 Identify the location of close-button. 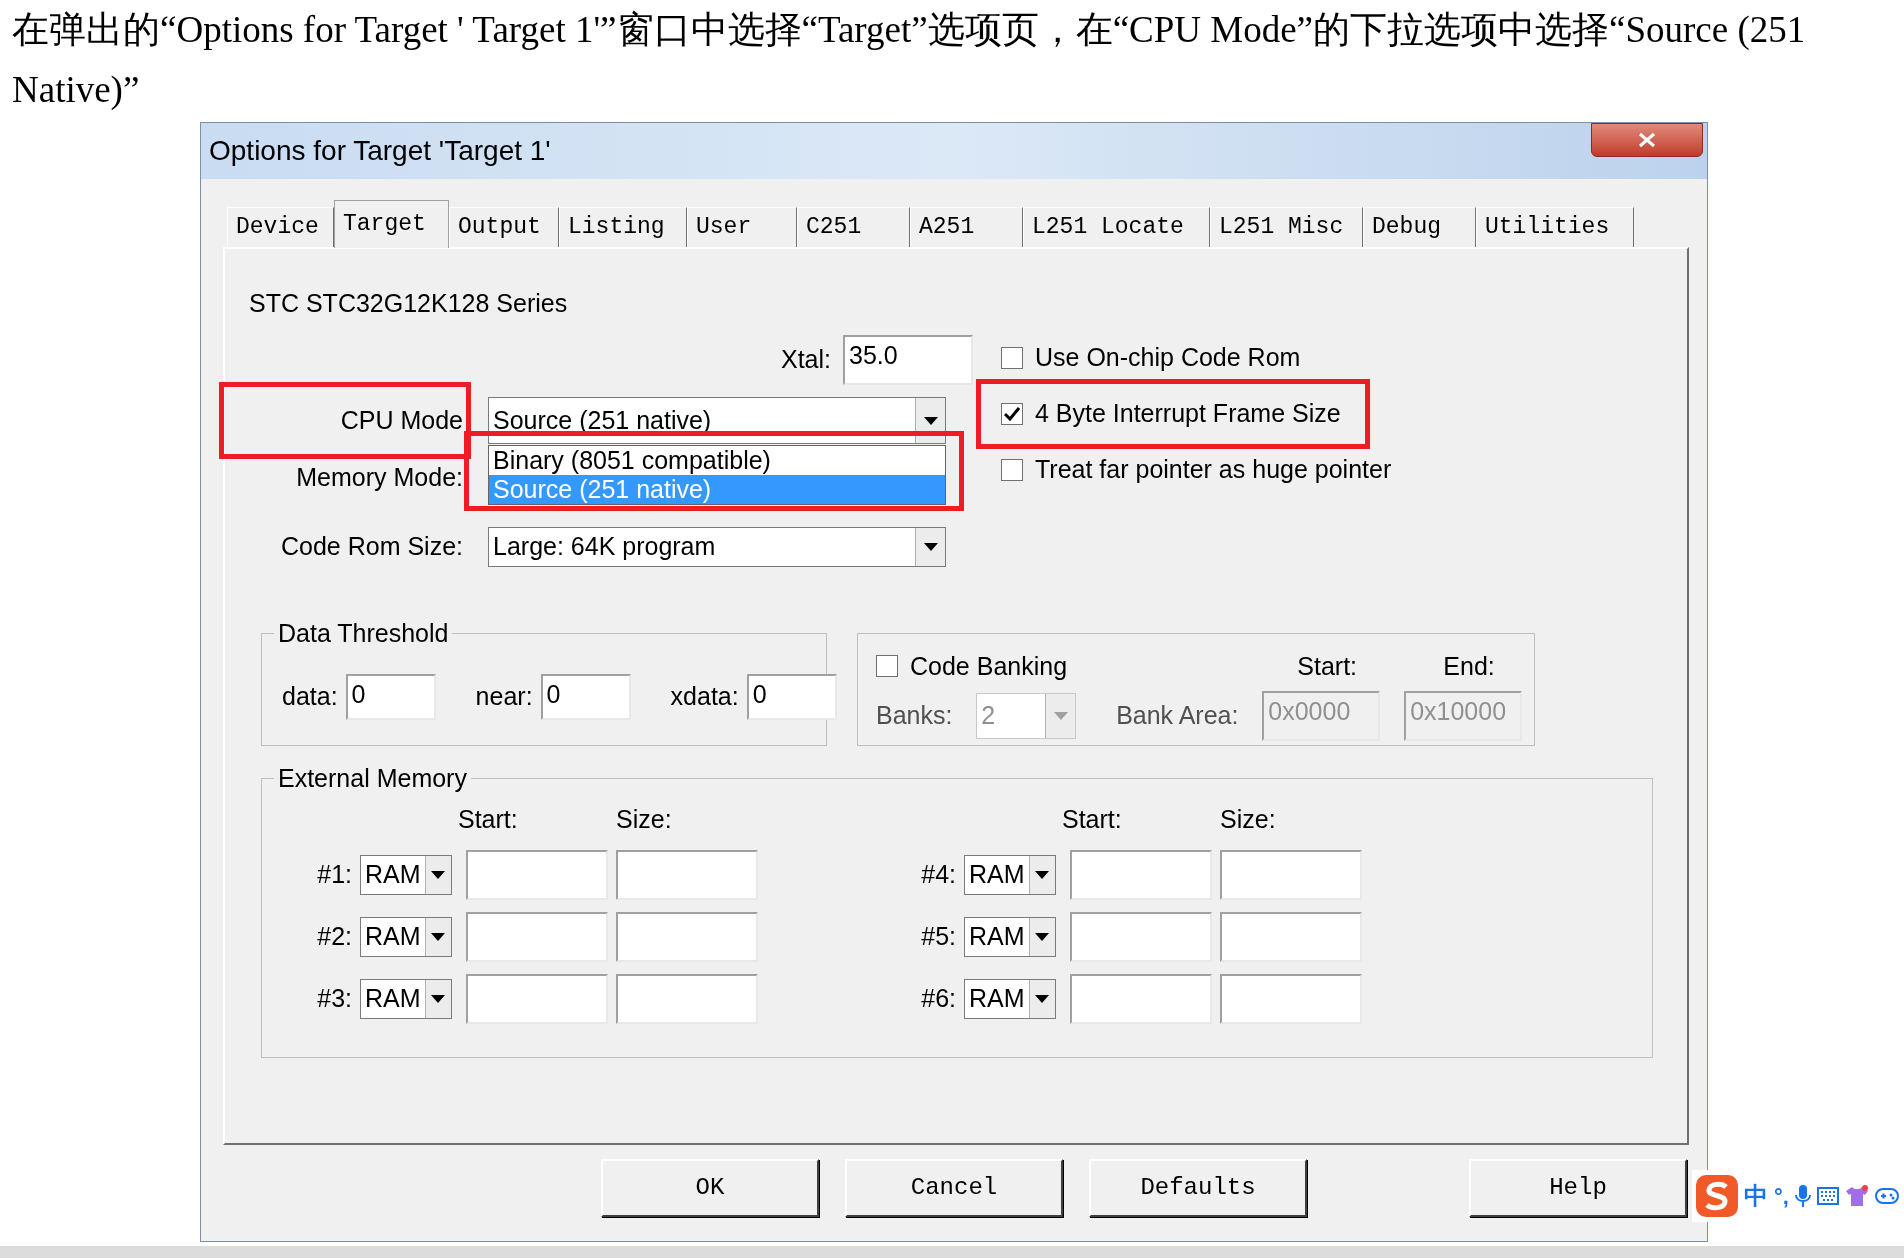
(1647, 140).